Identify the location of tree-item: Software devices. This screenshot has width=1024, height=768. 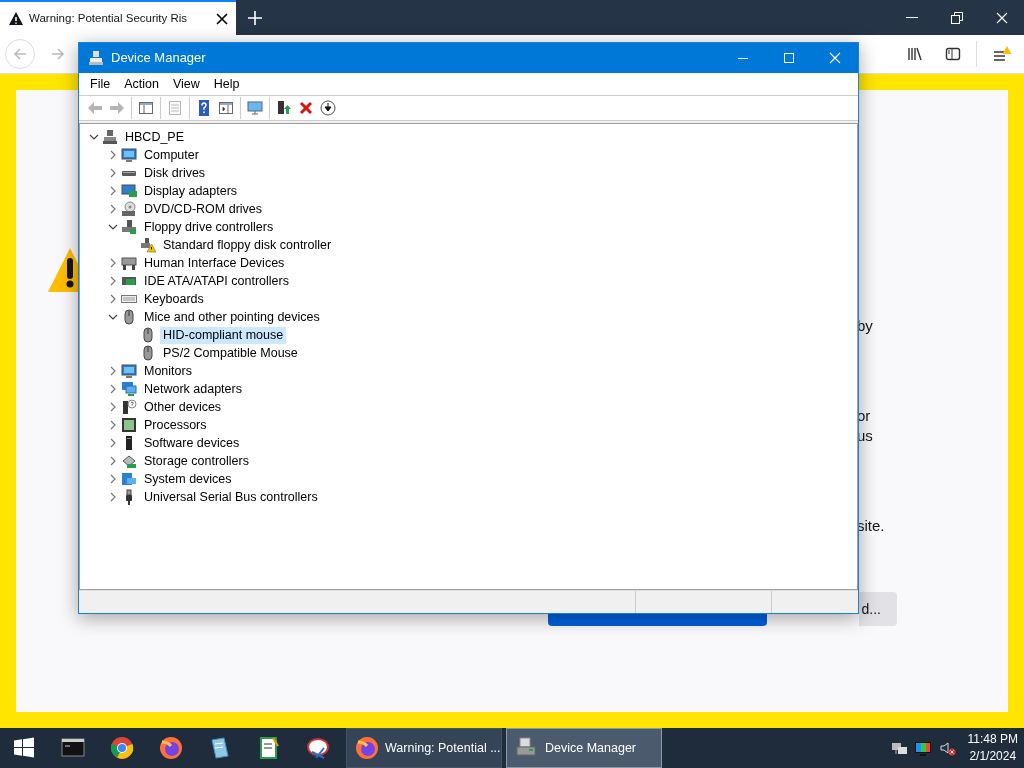
(192, 443).